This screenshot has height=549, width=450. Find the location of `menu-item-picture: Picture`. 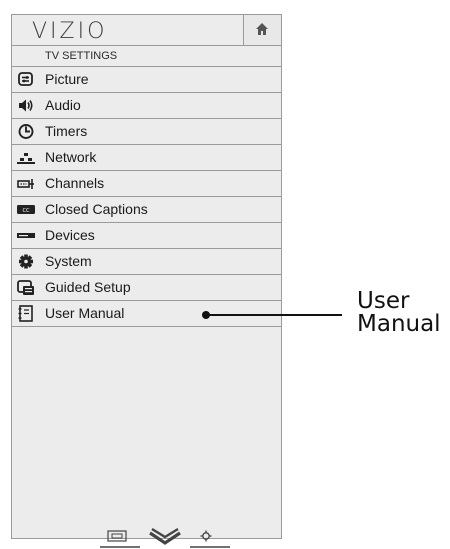

menu-item-picture: Picture is located at coordinates (146, 80).